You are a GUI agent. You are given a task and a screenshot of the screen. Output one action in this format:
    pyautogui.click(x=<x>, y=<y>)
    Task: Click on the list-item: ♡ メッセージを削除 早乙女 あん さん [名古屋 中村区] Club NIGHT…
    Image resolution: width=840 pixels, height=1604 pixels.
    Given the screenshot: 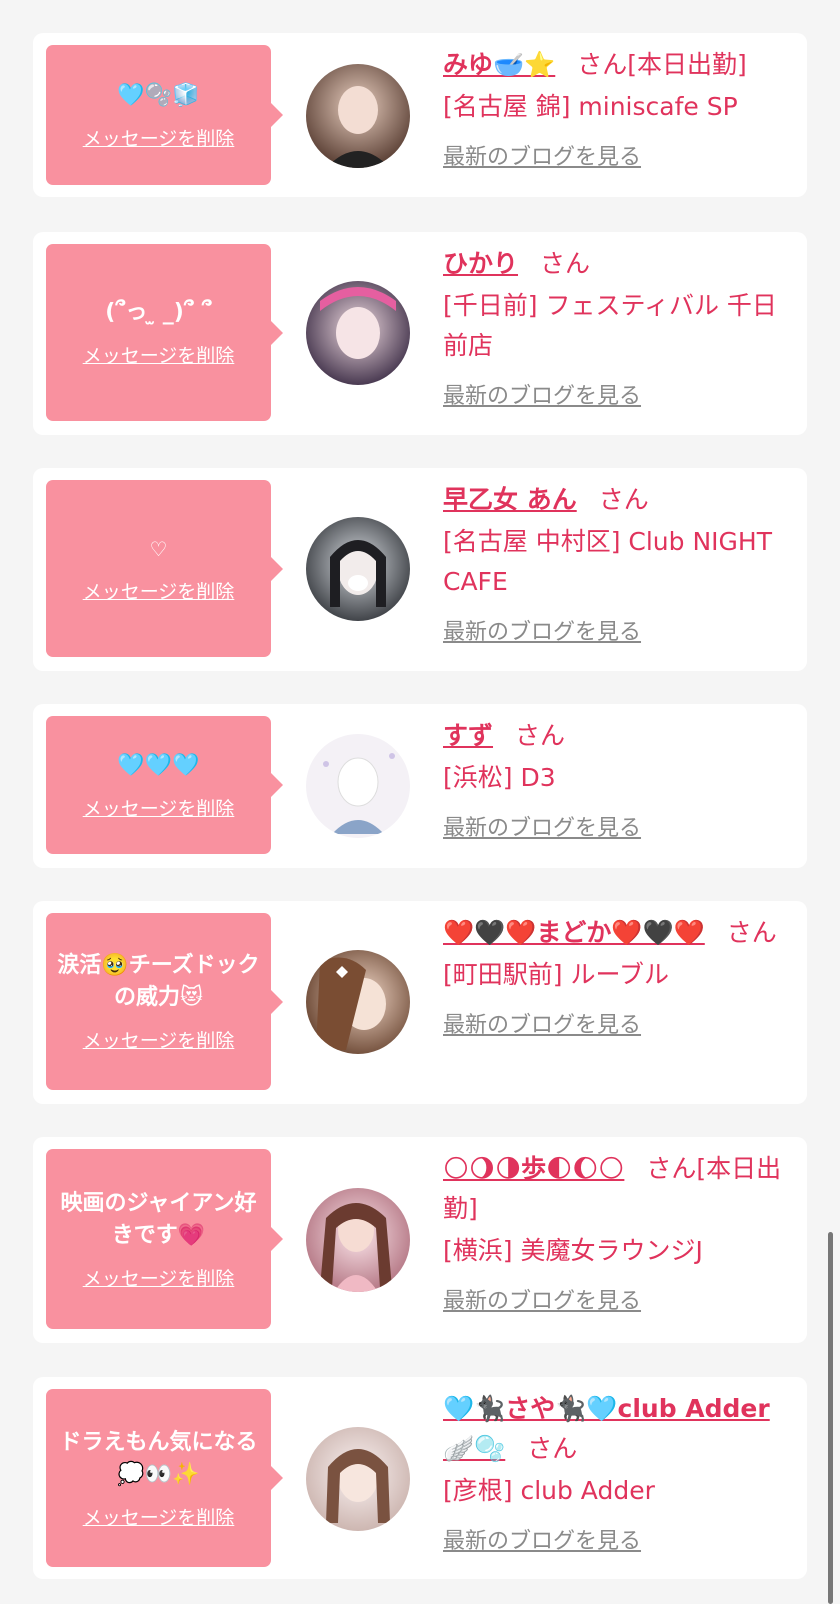 What is the action you would take?
    pyautogui.click(x=420, y=569)
    